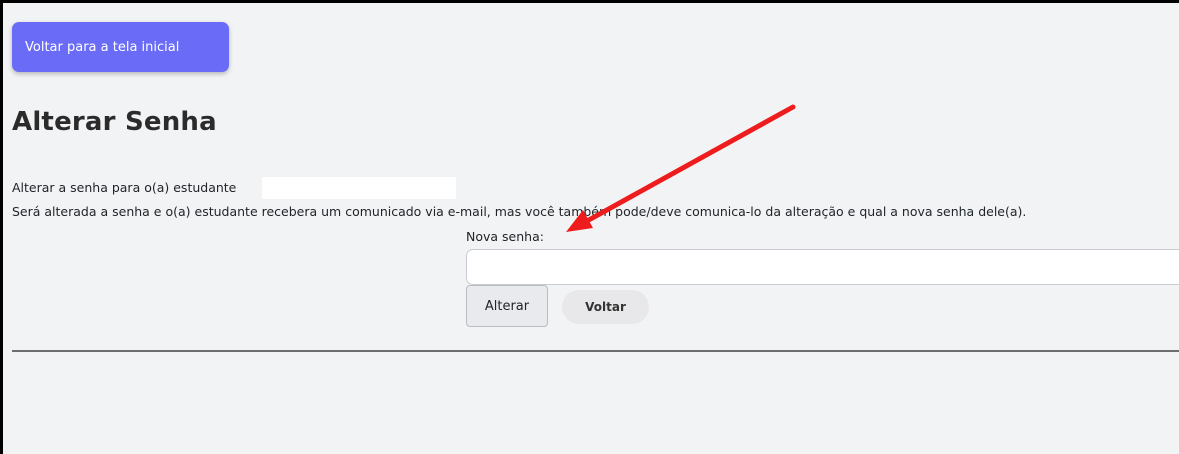 This screenshot has height=454, width=1179. What do you see at coordinates (507, 306) in the screenshot?
I see `alter-button: Alterar` at bounding box center [507, 306].